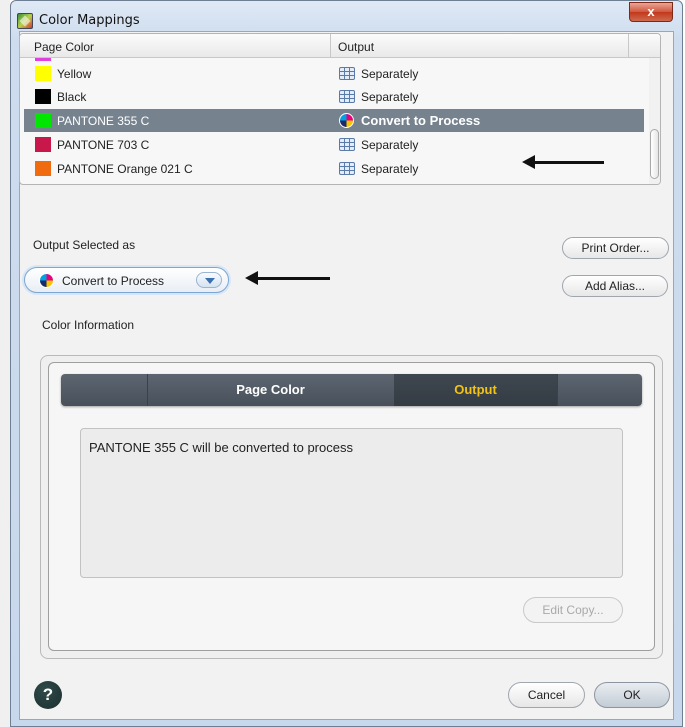  I want to click on page-color-name: Yellow, so click(74, 74).